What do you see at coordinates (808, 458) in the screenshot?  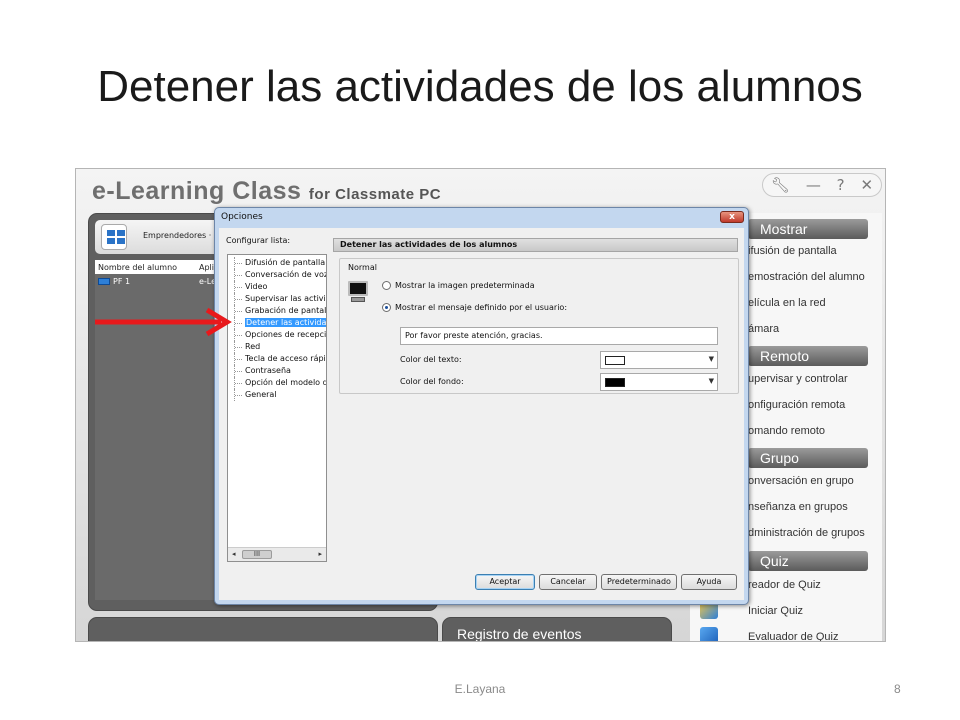 I see `section-header-grupo: Grupo` at bounding box center [808, 458].